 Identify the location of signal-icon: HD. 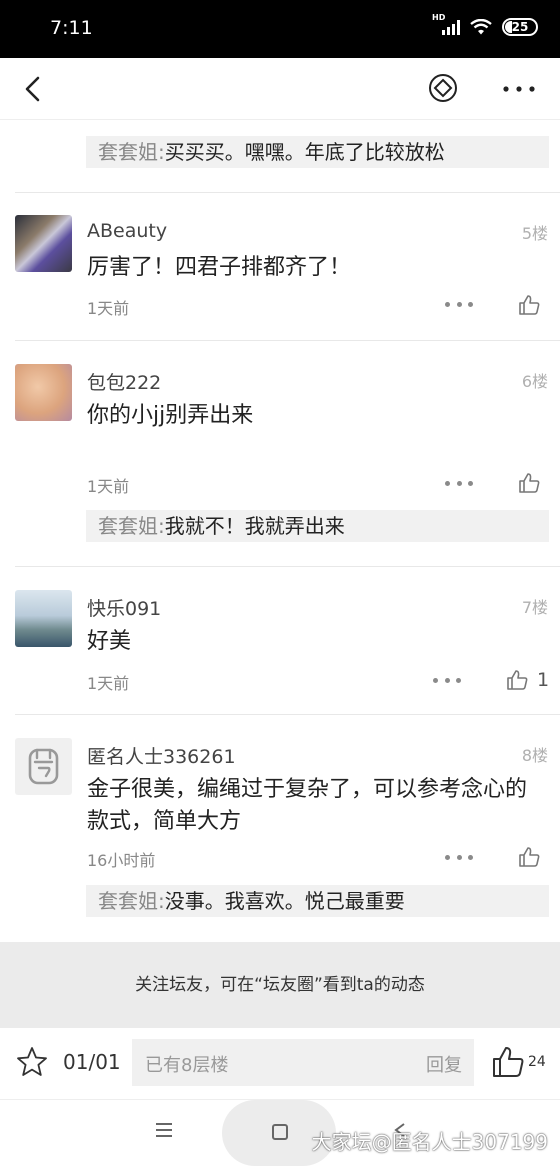
(446, 24).